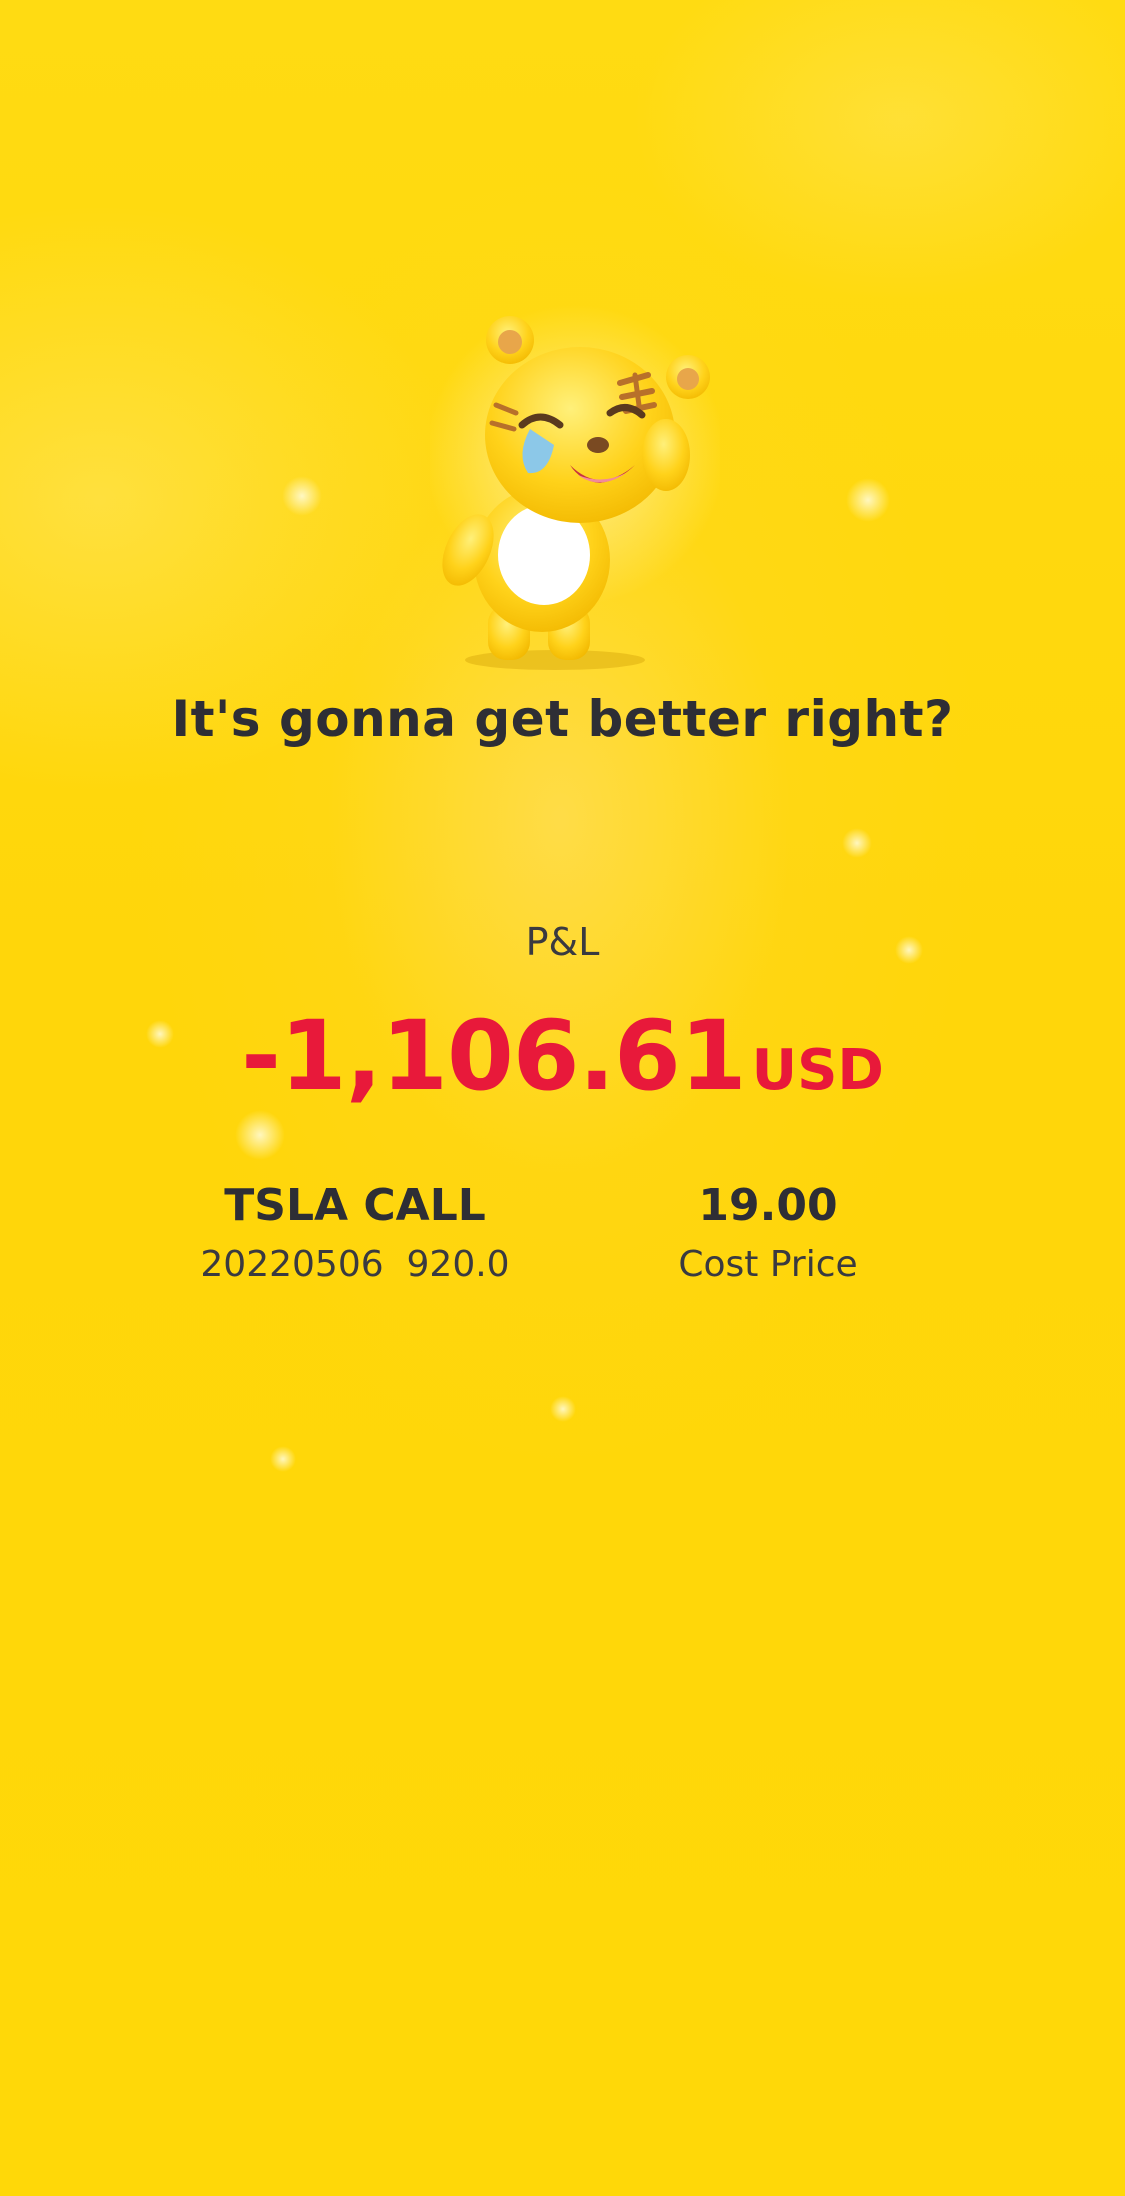 This screenshot has height=2196, width=1125. I want to click on pnl-currency: USD, so click(817, 1070).